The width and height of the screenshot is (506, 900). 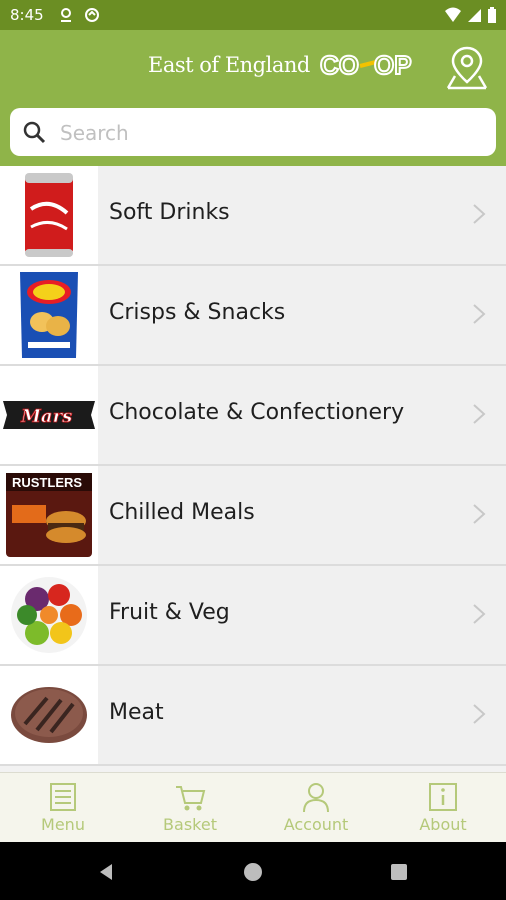 I want to click on battery-icon, so click(x=492, y=15).